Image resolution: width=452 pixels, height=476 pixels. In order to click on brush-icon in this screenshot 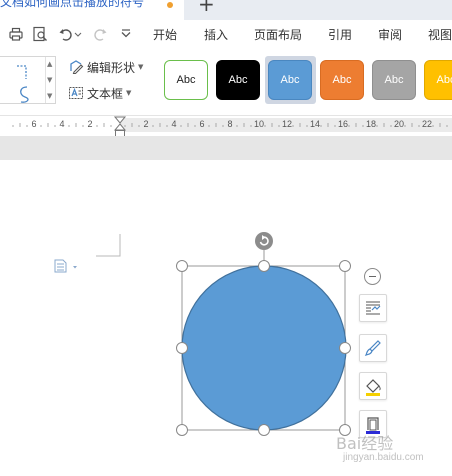, I will do `click(372, 348)`.